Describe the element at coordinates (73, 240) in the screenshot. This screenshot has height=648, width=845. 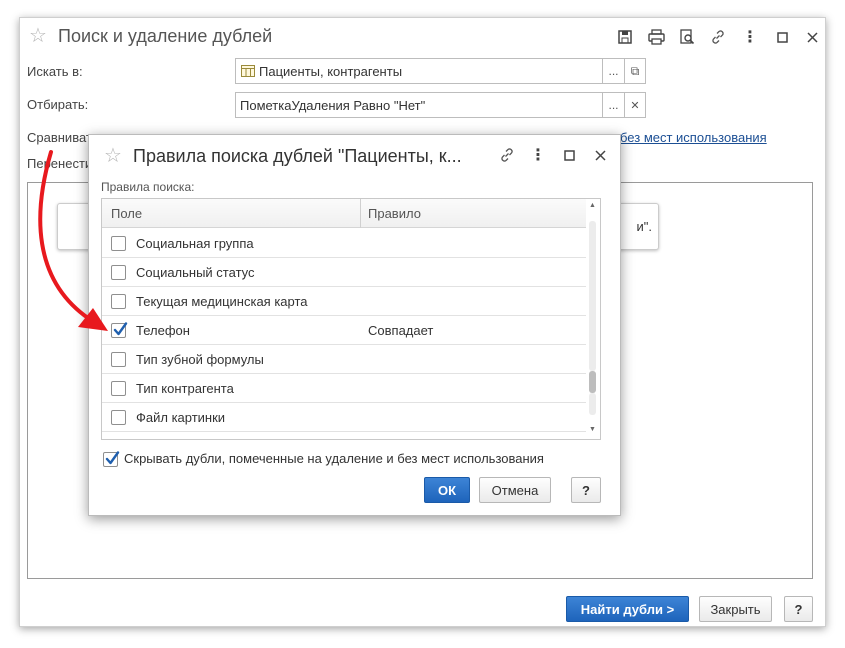
I see `annotation-arrow` at that location.